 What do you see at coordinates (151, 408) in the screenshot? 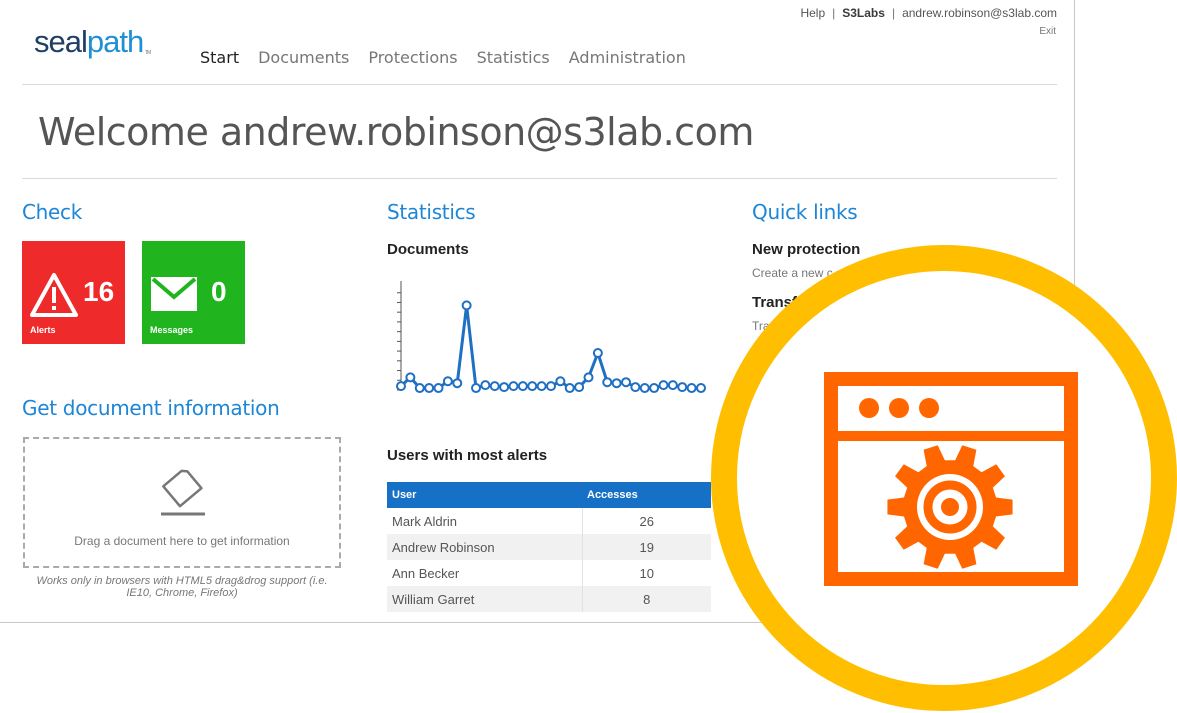
I see `get-doc-title: Get document information` at bounding box center [151, 408].